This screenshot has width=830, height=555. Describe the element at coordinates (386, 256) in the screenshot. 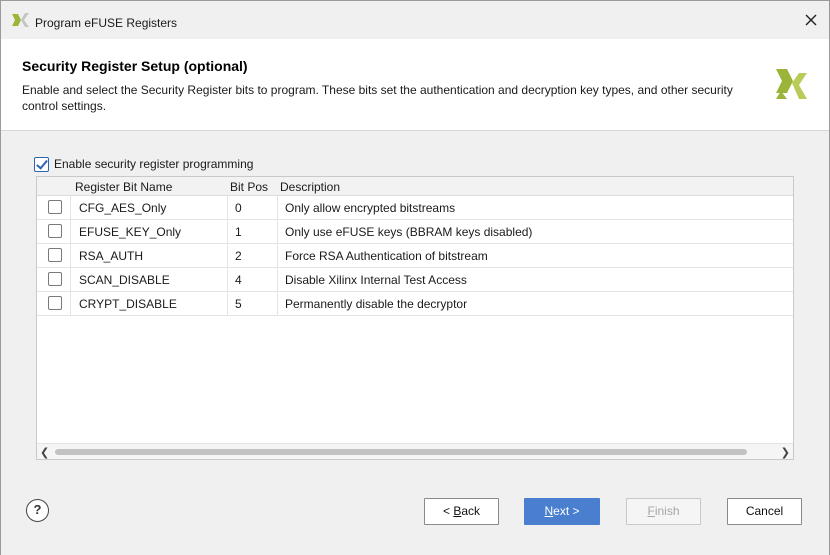

I see `bit-description: Force RSA Authentication of bitstream` at that location.